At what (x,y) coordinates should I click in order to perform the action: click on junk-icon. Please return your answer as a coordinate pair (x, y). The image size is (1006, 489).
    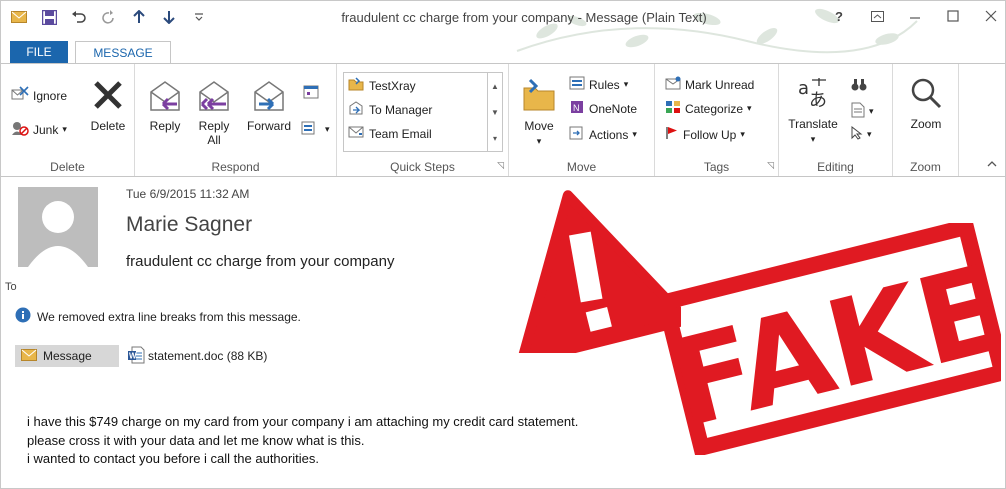
    Looking at the image, I should click on (20, 129).